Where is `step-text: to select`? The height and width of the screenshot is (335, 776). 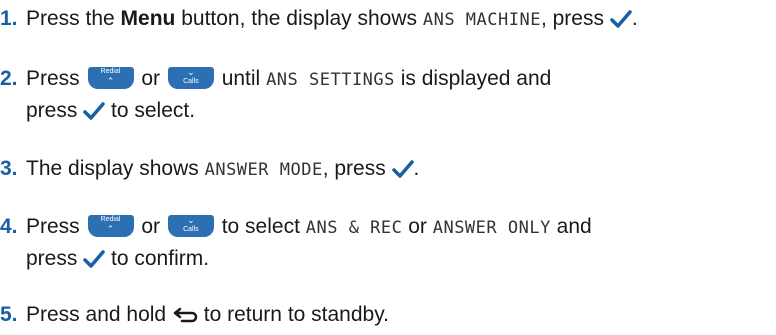
step-text: to select is located at coordinates (260, 226).